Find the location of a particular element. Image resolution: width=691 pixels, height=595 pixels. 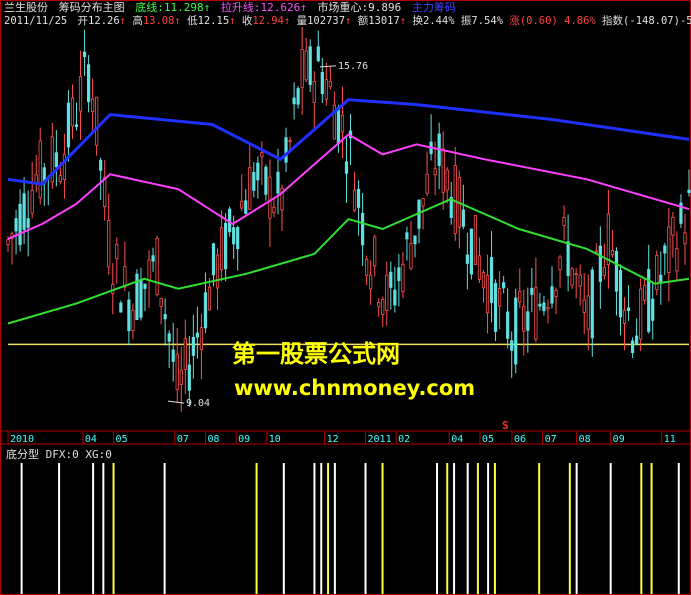

time-axis-label: 2010 is located at coordinates (22, 439).